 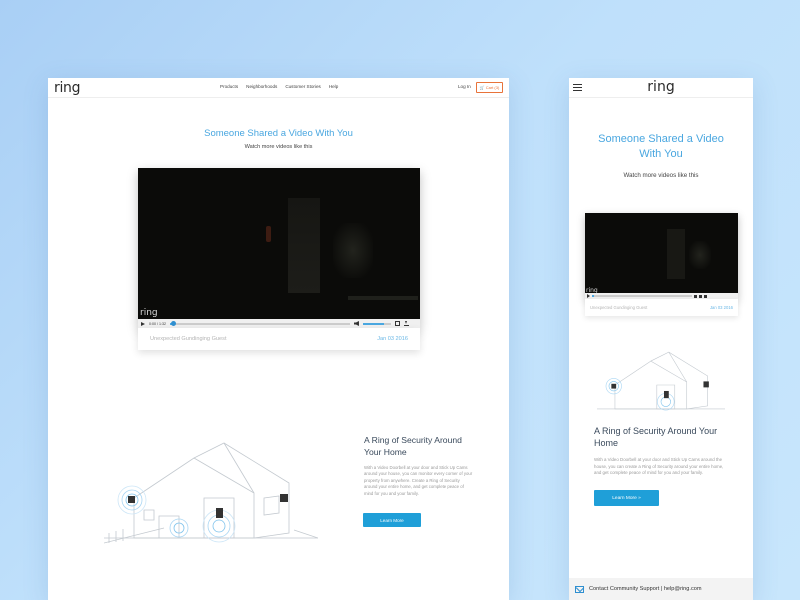 What do you see at coordinates (303, 86) in the screenshot?
I see `nav-item-customer-stories: Customer Stories` at bounding box center [303, 86].